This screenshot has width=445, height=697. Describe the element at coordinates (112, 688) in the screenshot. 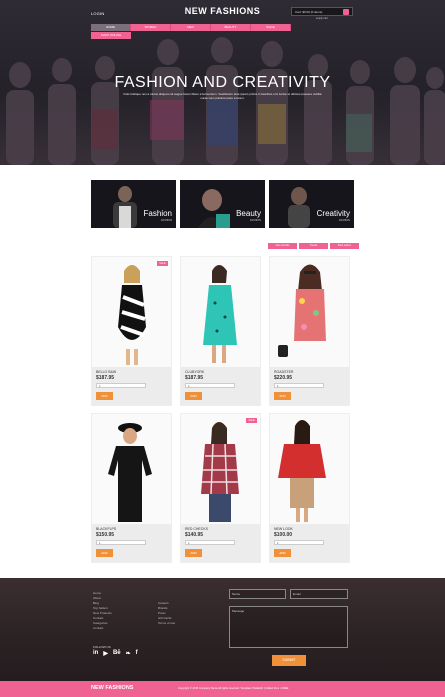

I see `footer-brand: NEW FASHIONS` at that location.